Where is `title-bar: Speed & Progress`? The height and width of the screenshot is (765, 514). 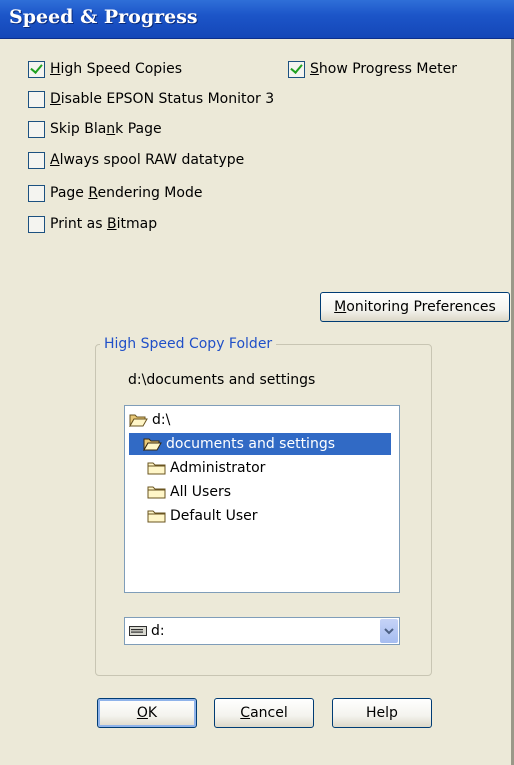
title-bar: Speed & Progress is located at coordinates (257, 19).